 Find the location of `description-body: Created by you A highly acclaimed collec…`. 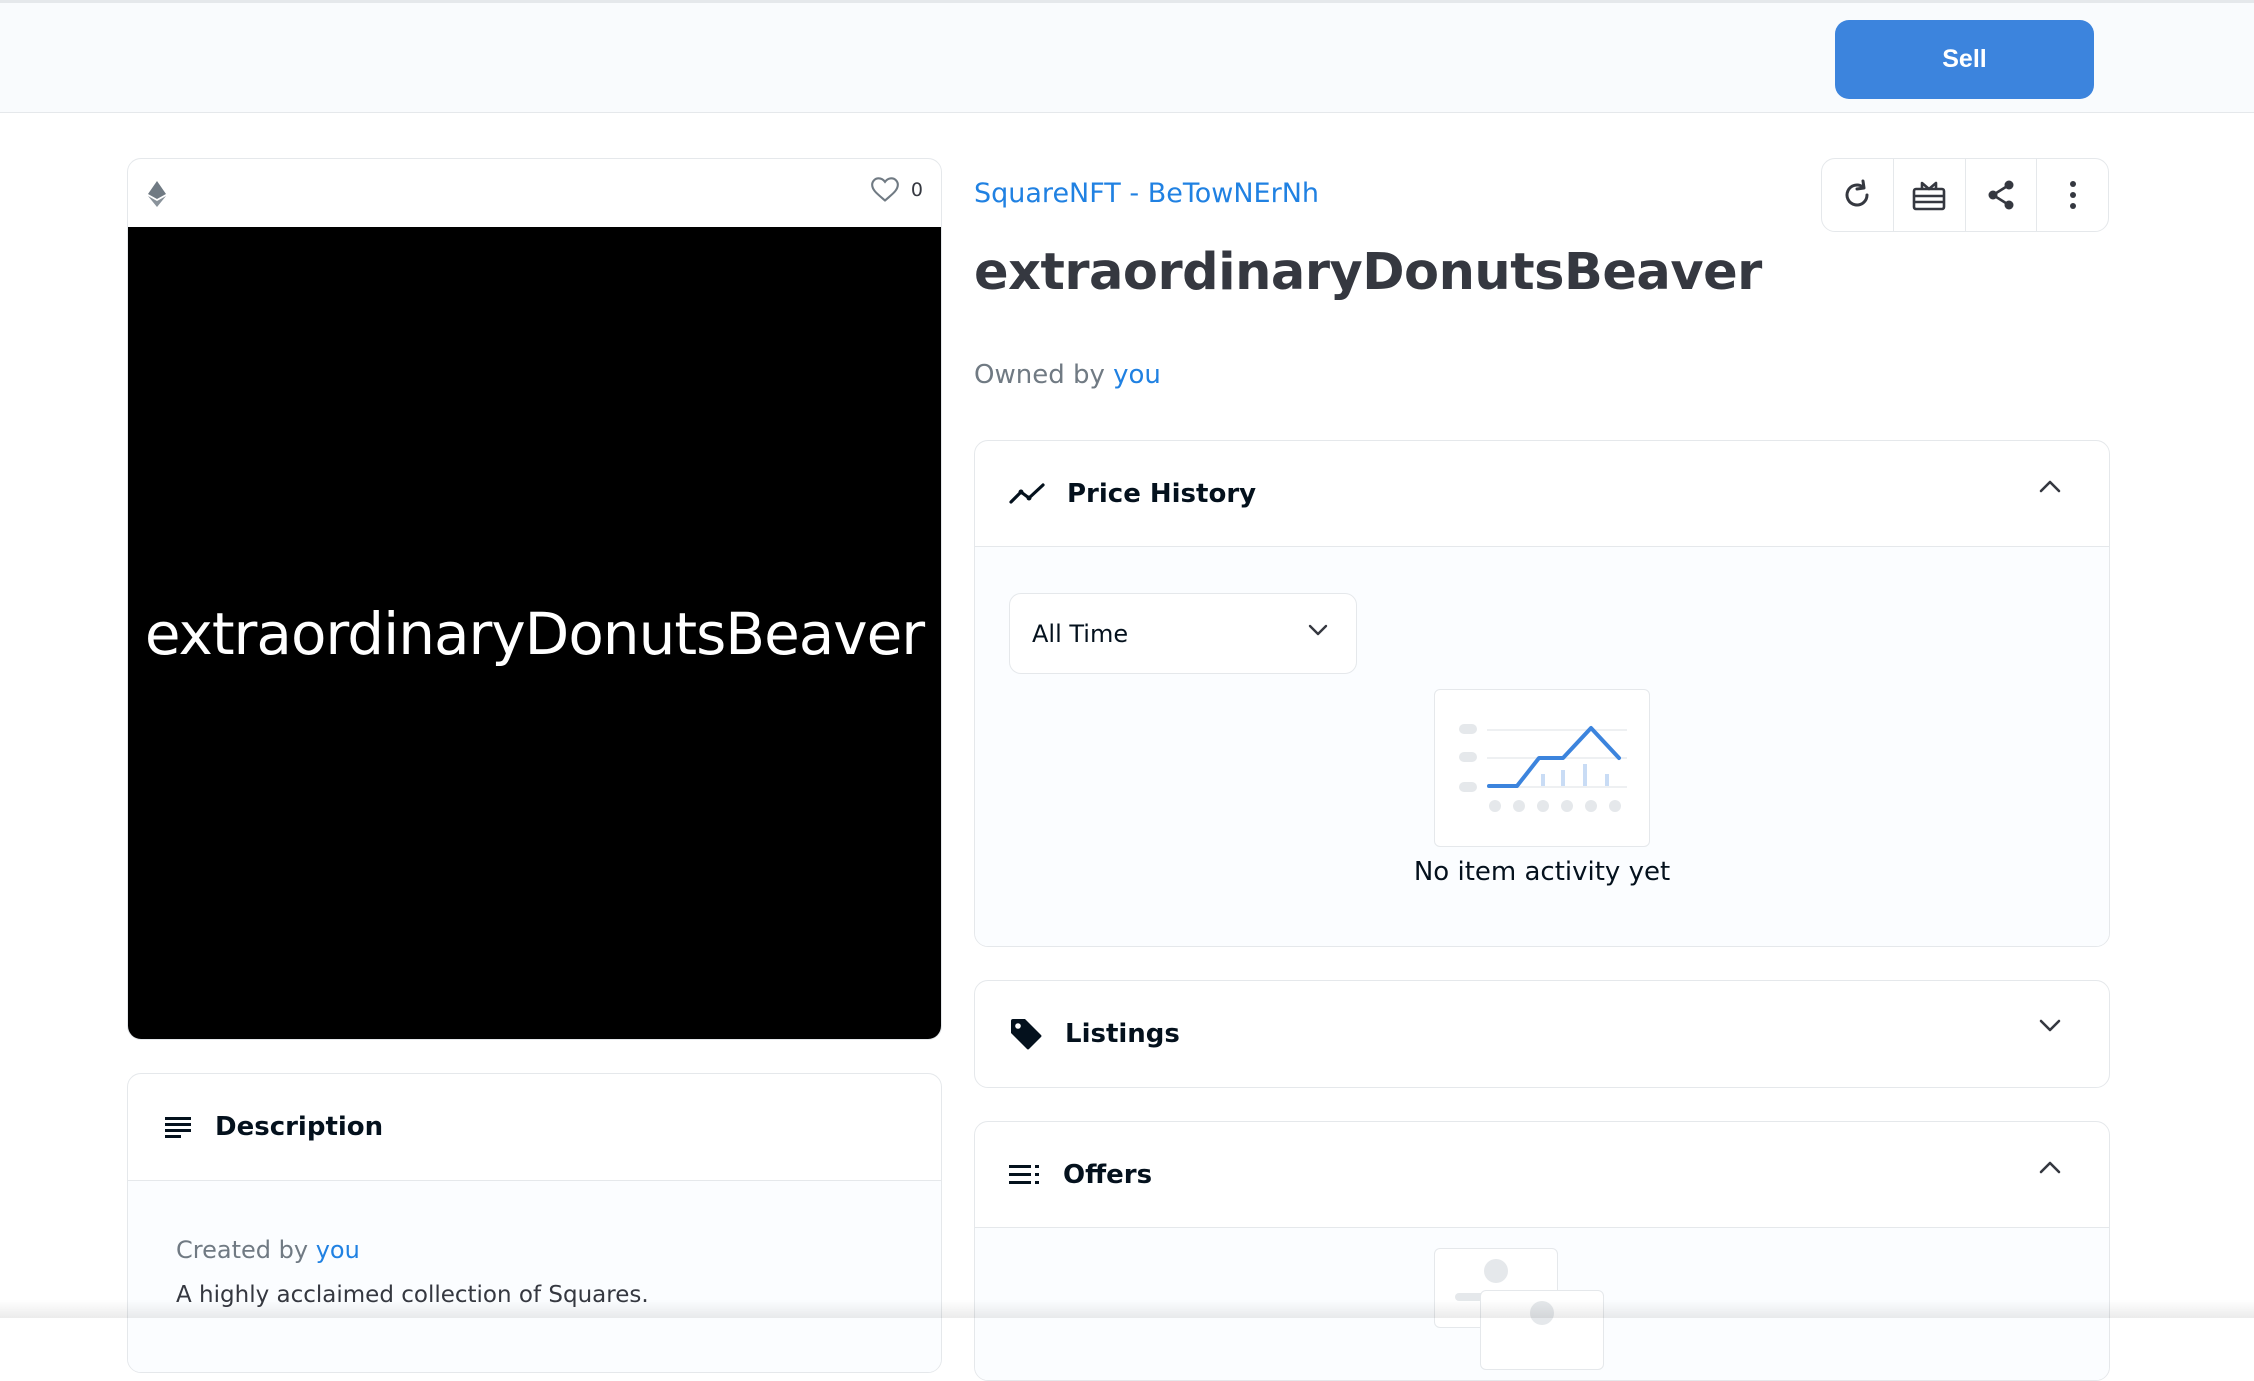

description-body: Created by you A highly acclaimed collec… is located at coordinates (534, 1276).